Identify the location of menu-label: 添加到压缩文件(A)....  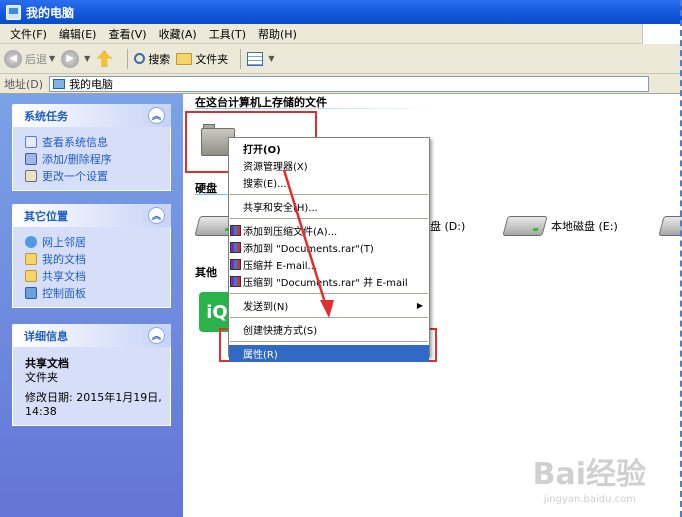
(290, 232).